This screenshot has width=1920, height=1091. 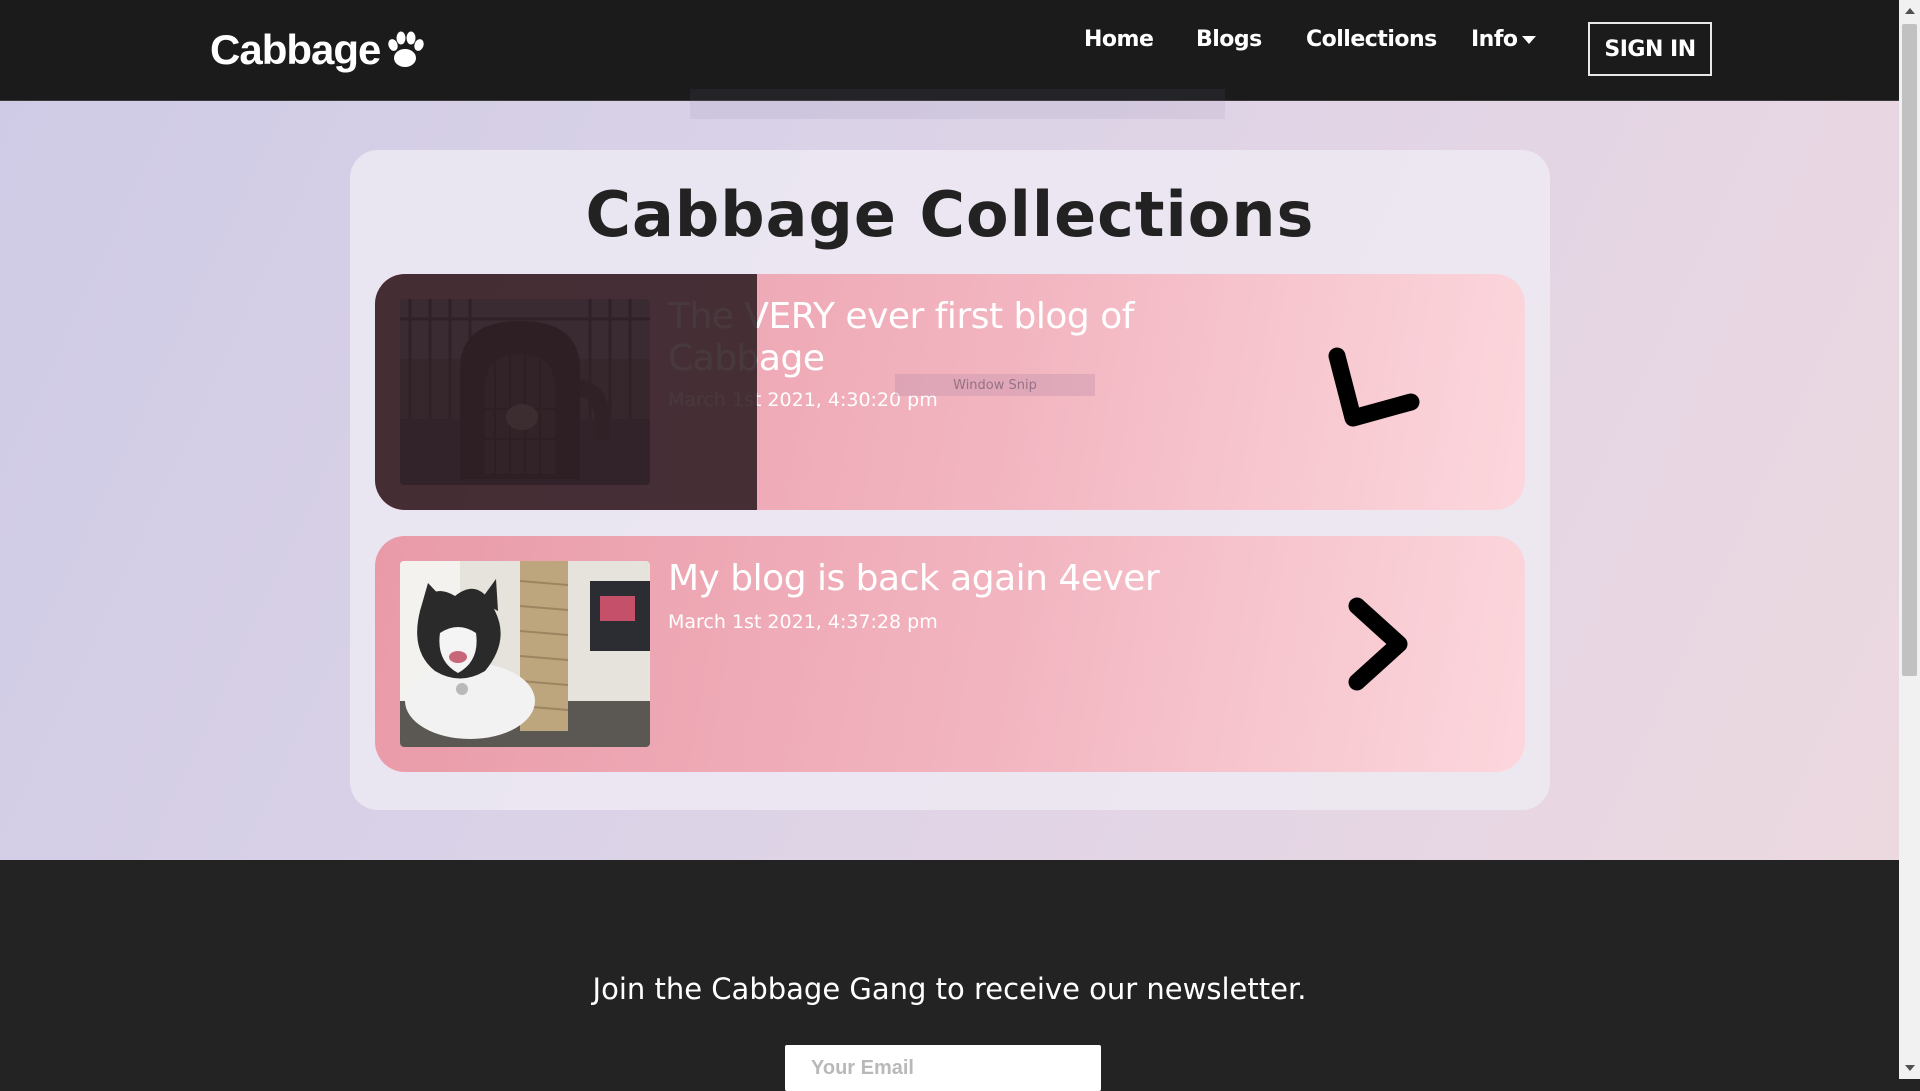 What do you see at coordinates (1119, 39) in the screenshot?
I see `nav-home: Home` at bounding box center [1119, 39].